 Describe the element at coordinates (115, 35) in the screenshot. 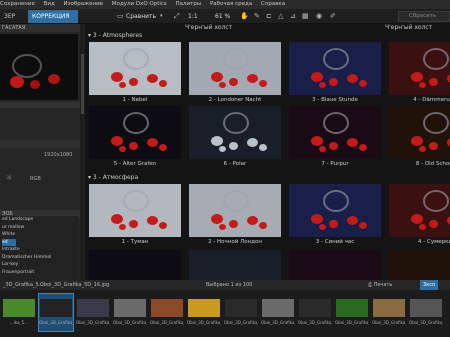

I see `section-atmospheres: ▾ 3 - Atmospheres` at that location.